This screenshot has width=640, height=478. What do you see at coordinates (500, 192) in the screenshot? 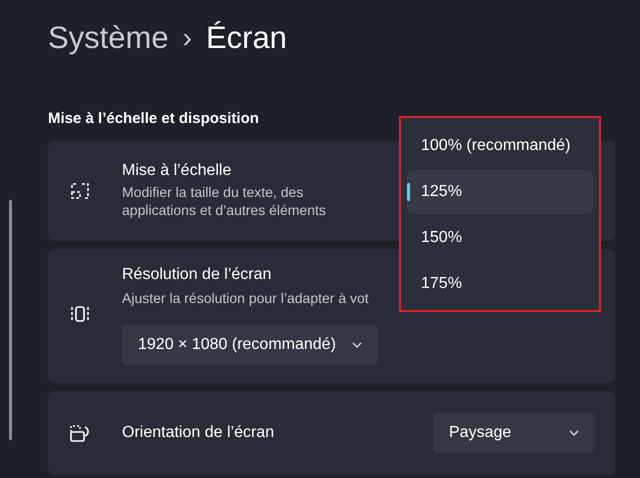
I see `menu-item: 125%` at bounding box center [500, 192].